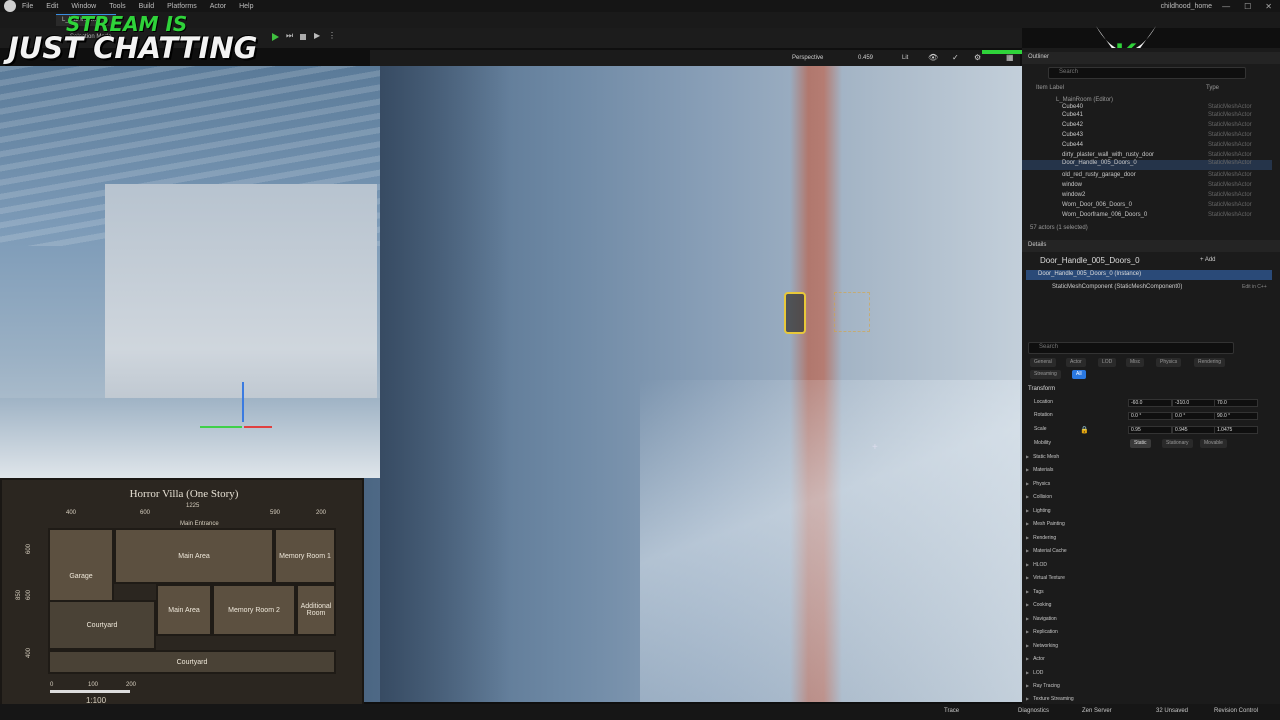 The width and height of the screenshot is (1280, 720). What do you see at coordinates (1041, 619) in the screenshot?
I see `category-navigation: Navigation` at bounding box center [1041, 619].